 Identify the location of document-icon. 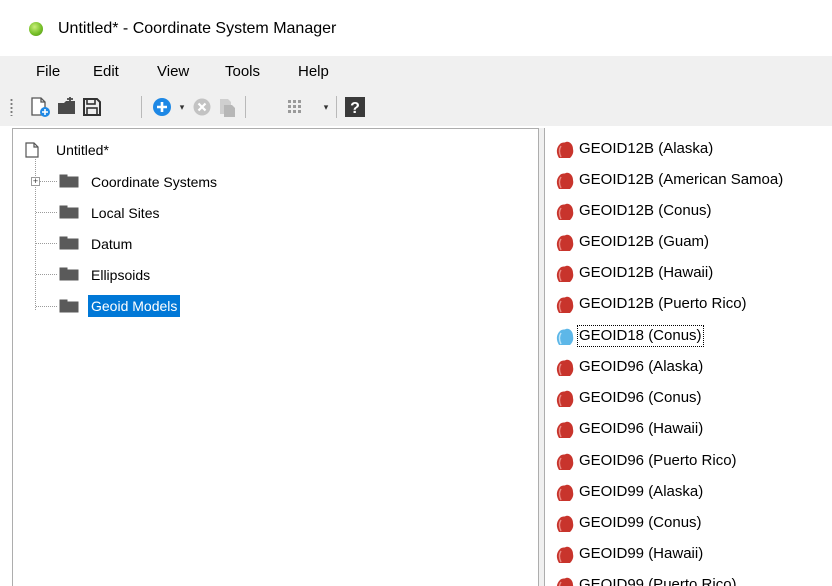
(32, 150).